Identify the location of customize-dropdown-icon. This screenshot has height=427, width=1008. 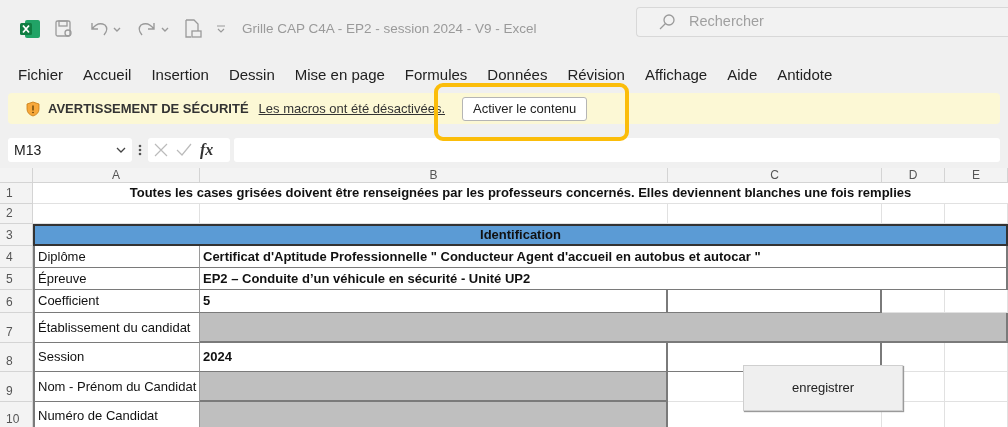
(221, 29).